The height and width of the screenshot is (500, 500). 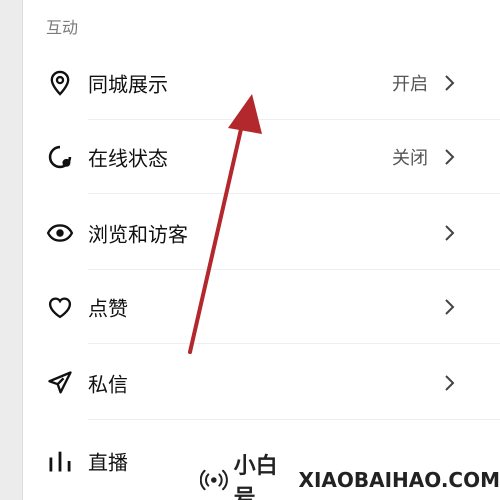 What do you see at coordinates (108, 462) in the screenshot?
I see `setting-label: 直播` at bounding box center [108, 462].